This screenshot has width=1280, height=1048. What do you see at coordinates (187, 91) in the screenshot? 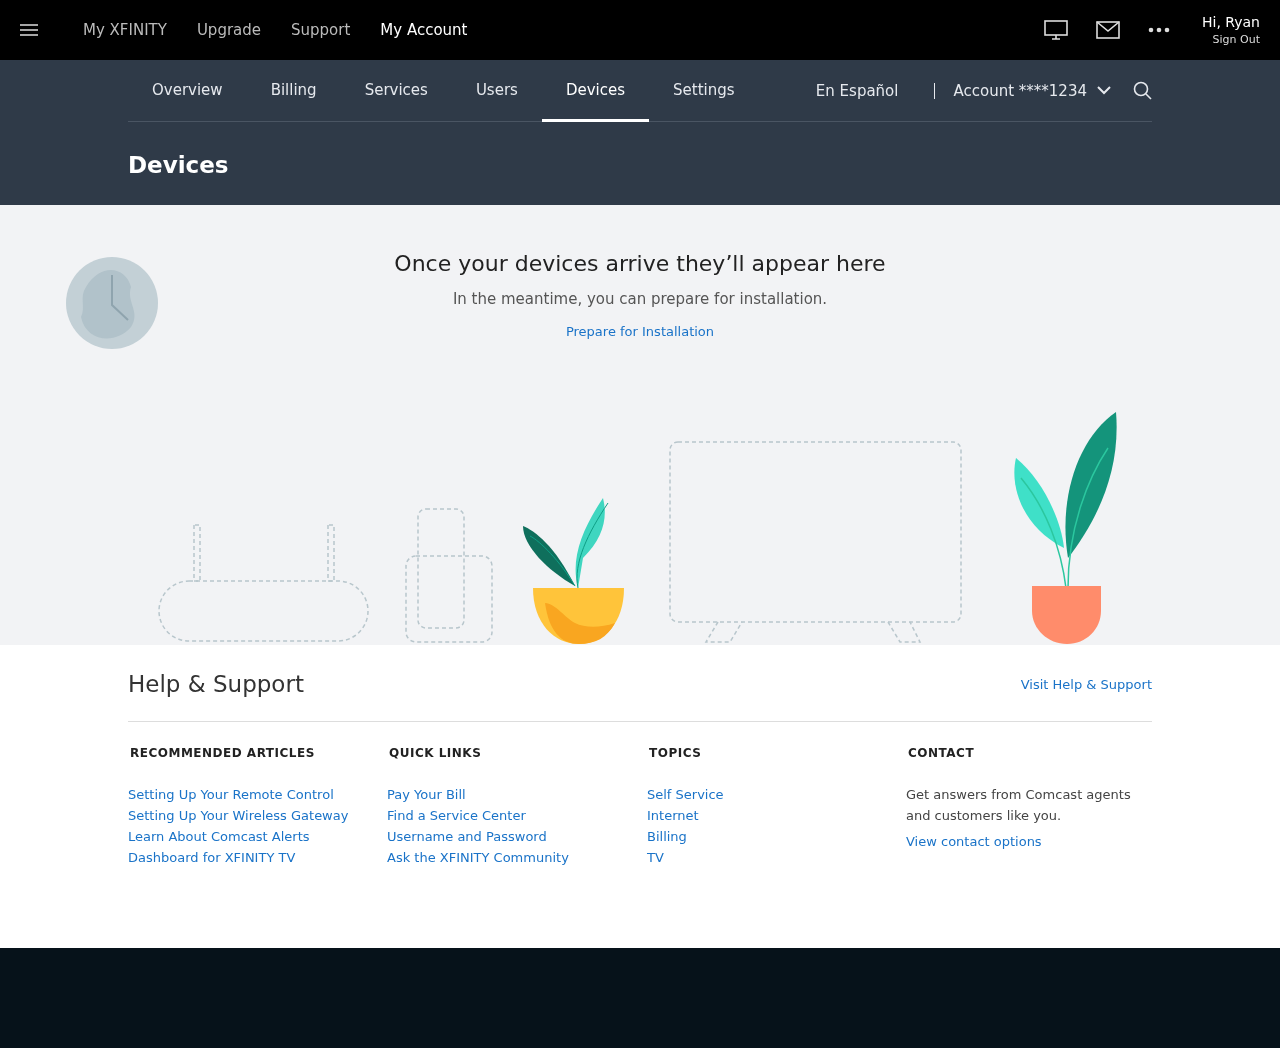
I see `tab: Overview` at bounding box center [187, 91].